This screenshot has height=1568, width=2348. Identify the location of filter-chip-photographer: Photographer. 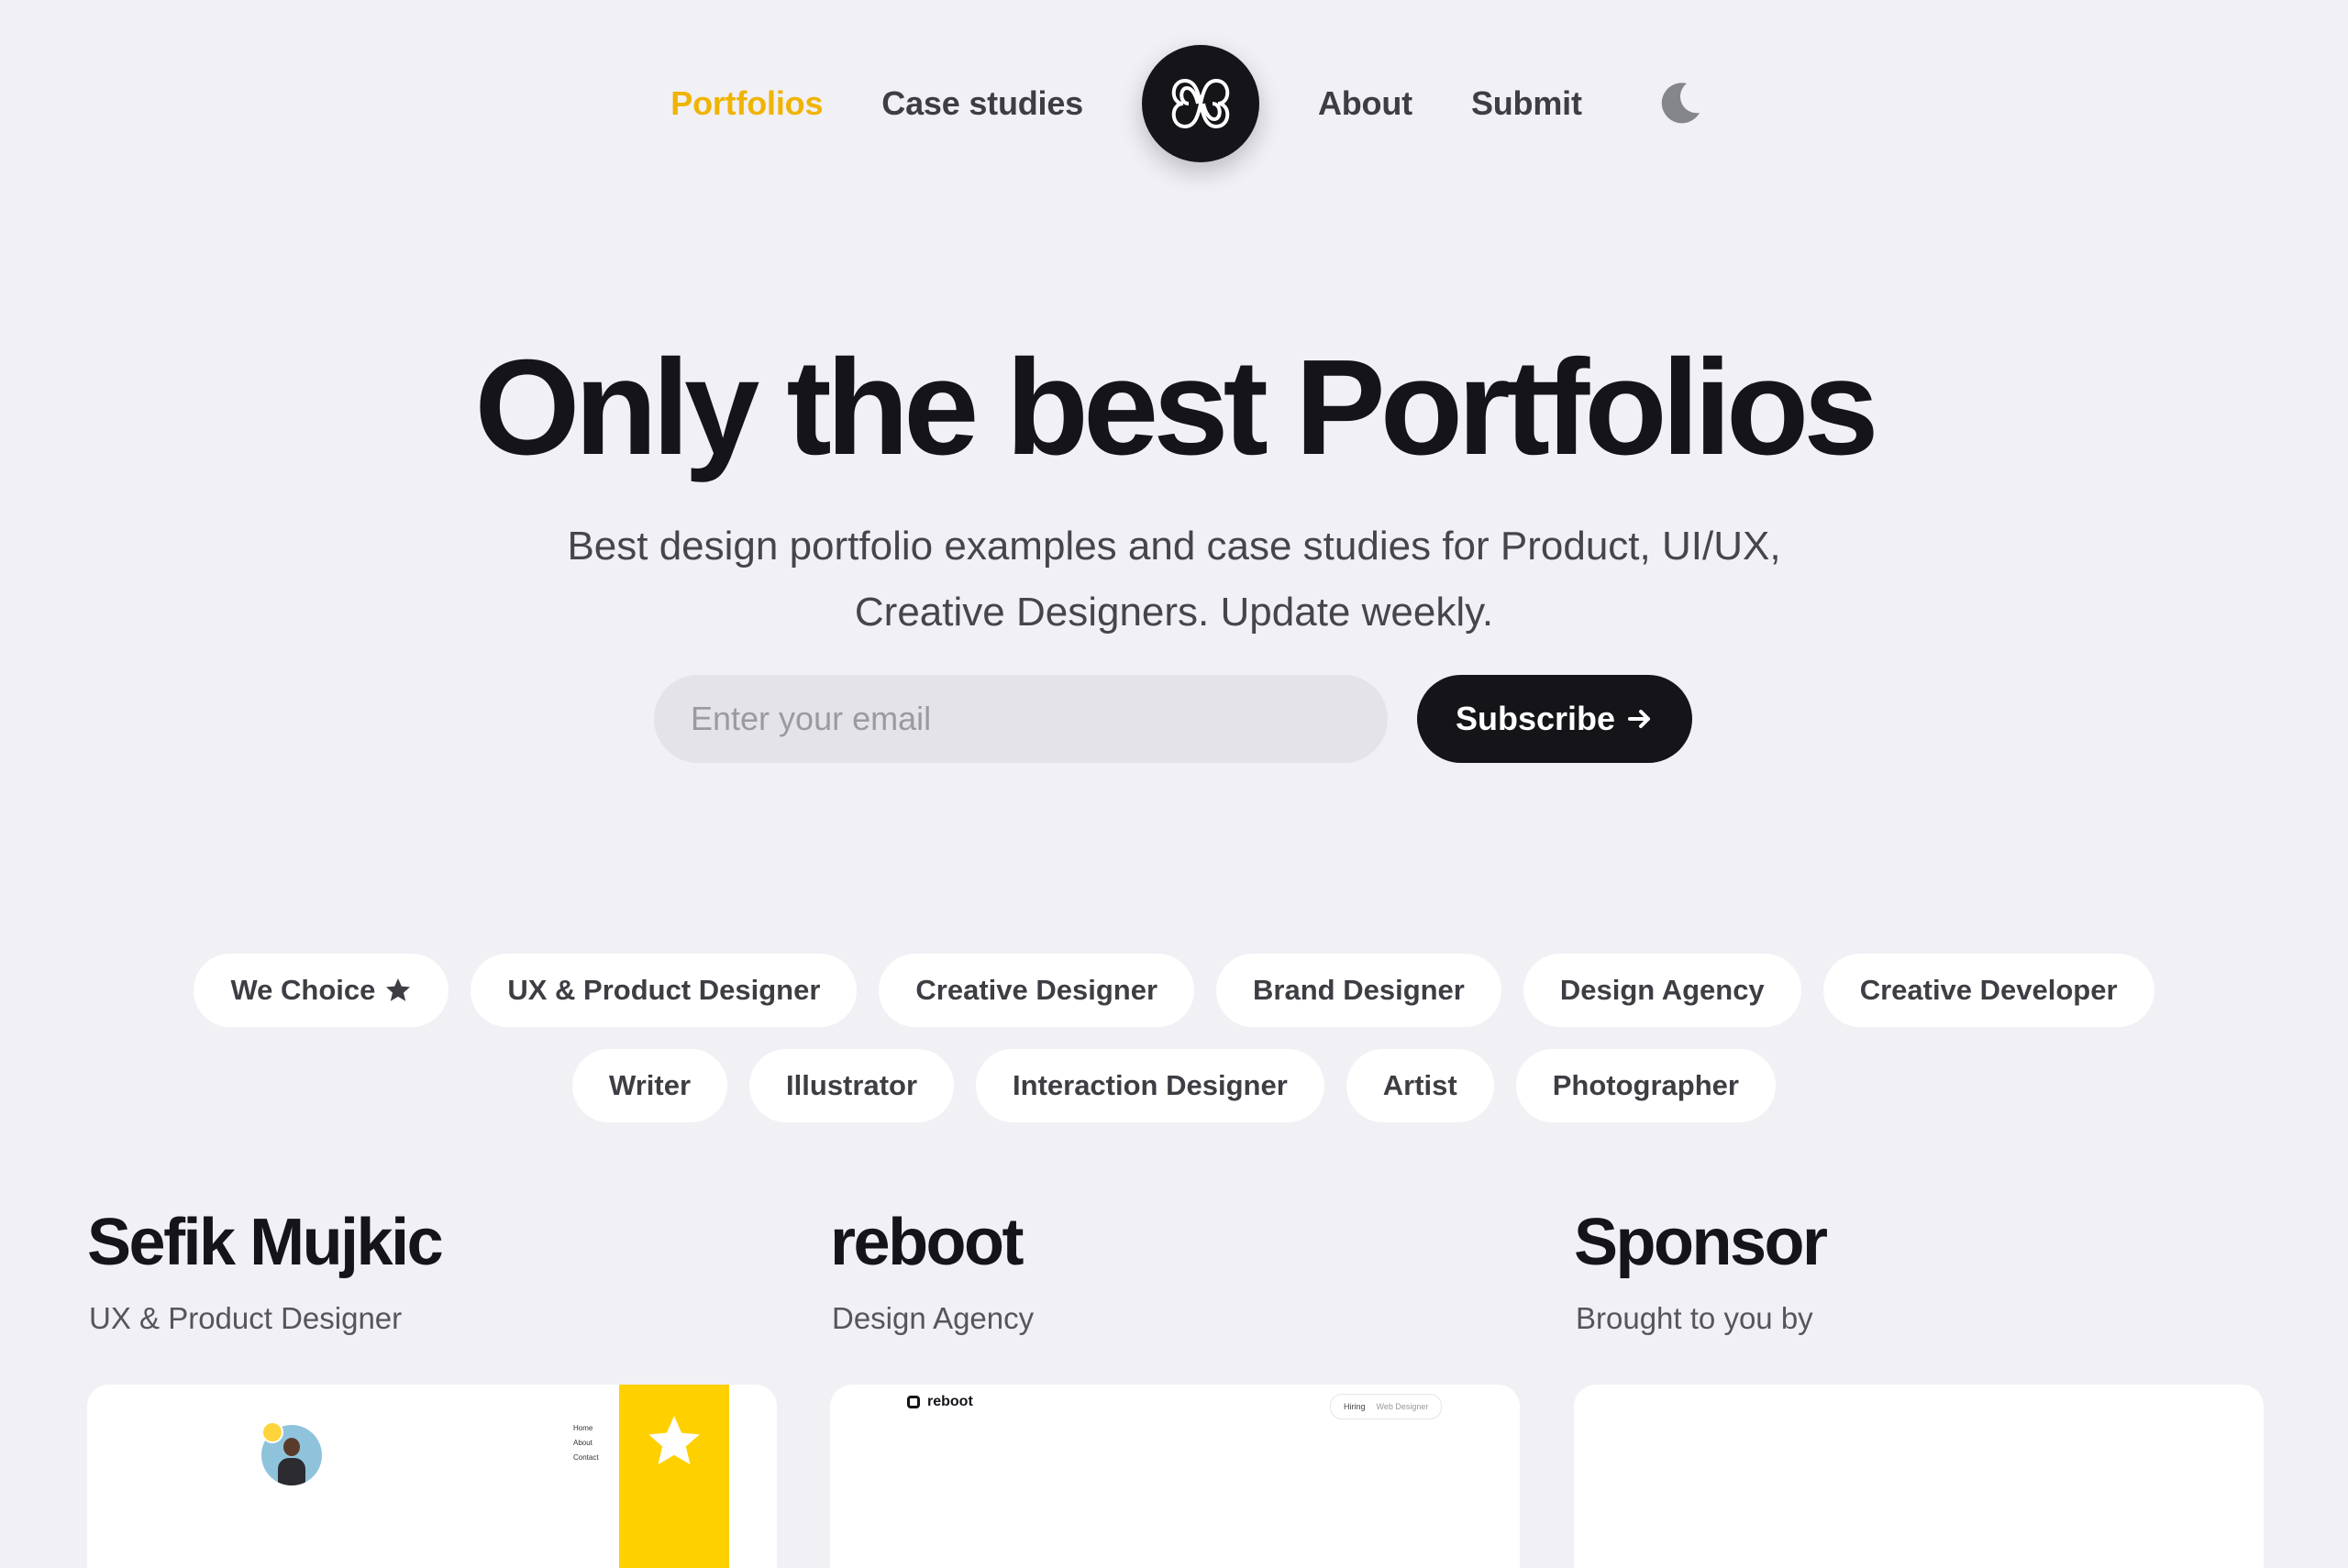
(1645, 1085).